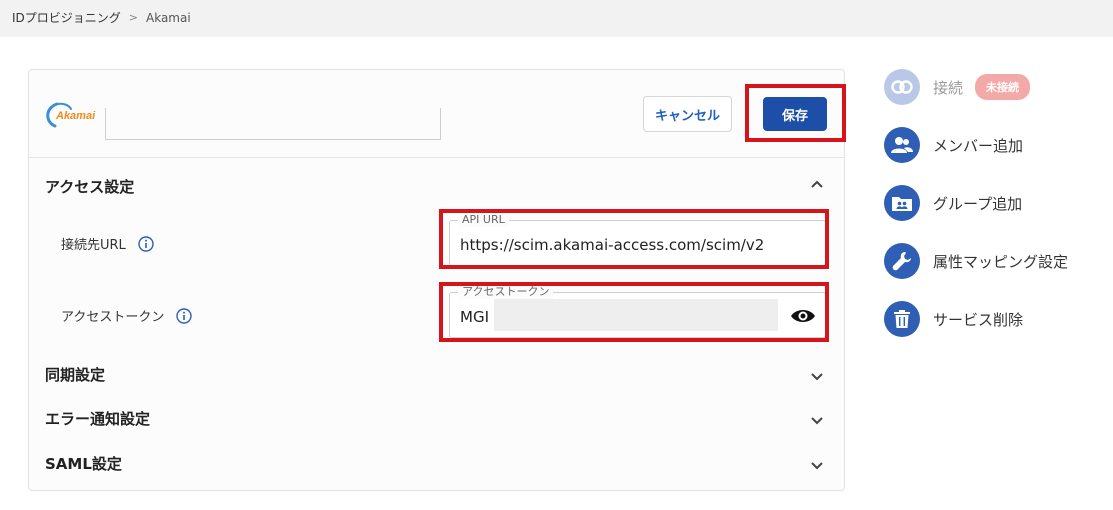 This screenshot has height=510, width=1113. I want to click on sidebar-item-delete-service: サービス削除, so click(994, 319).